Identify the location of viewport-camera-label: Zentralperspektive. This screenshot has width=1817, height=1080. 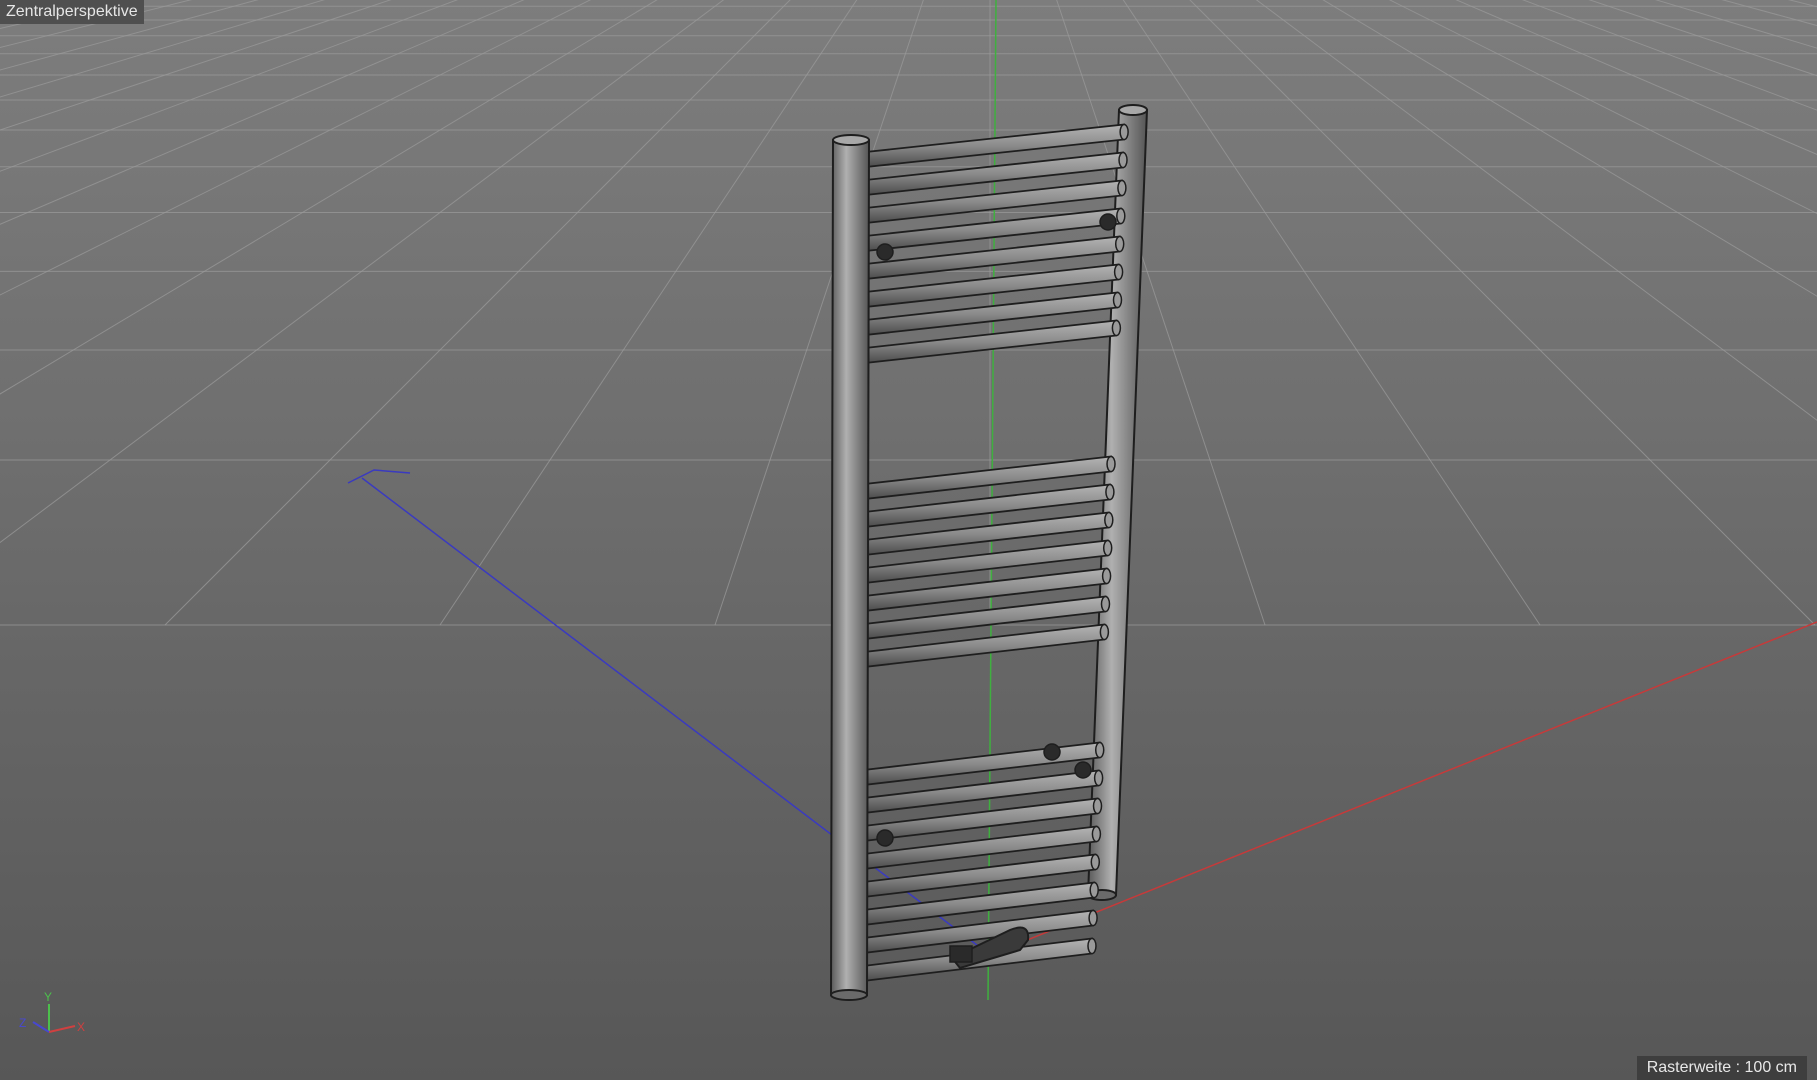
(72, 12).